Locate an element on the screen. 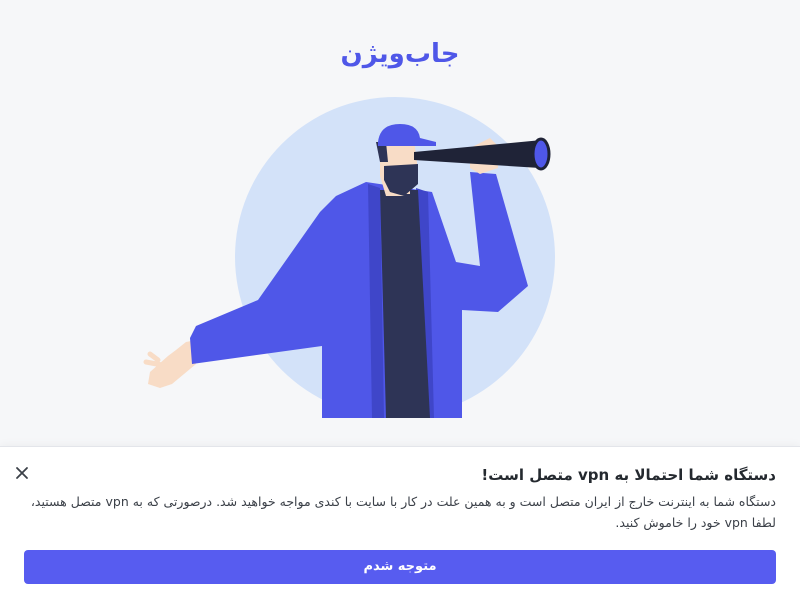  dialog-title: دستگاه شما احتمالا به vpn متصل است! is located at coordinates (628, 475).